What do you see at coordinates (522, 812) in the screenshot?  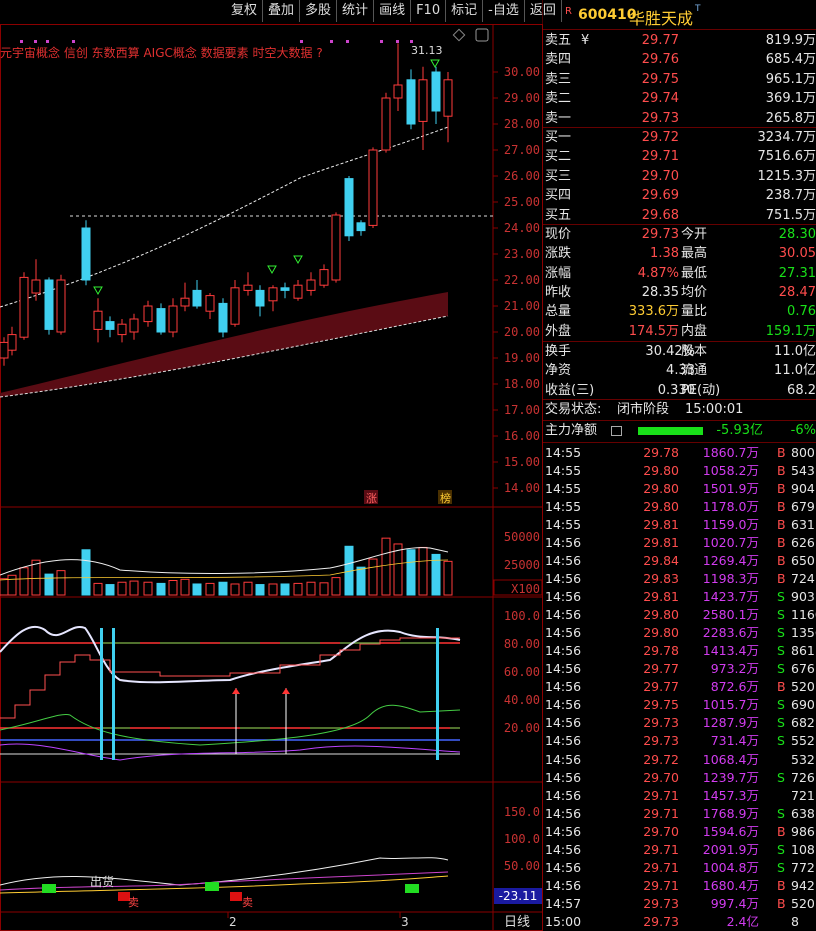 I see `indicator-axis-label: 150.0` at bounding box center [522, 812].